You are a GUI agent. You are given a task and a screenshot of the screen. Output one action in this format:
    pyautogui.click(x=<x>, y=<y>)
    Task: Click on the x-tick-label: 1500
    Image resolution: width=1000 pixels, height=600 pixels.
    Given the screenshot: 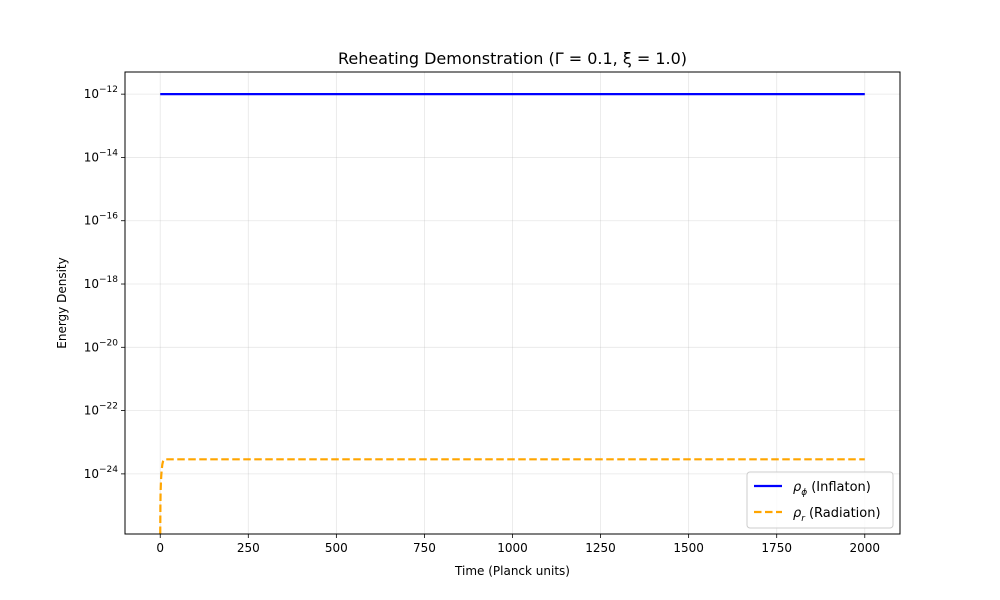 What is the action you would take?
    pyautogui.click(x=688, y=548)
    